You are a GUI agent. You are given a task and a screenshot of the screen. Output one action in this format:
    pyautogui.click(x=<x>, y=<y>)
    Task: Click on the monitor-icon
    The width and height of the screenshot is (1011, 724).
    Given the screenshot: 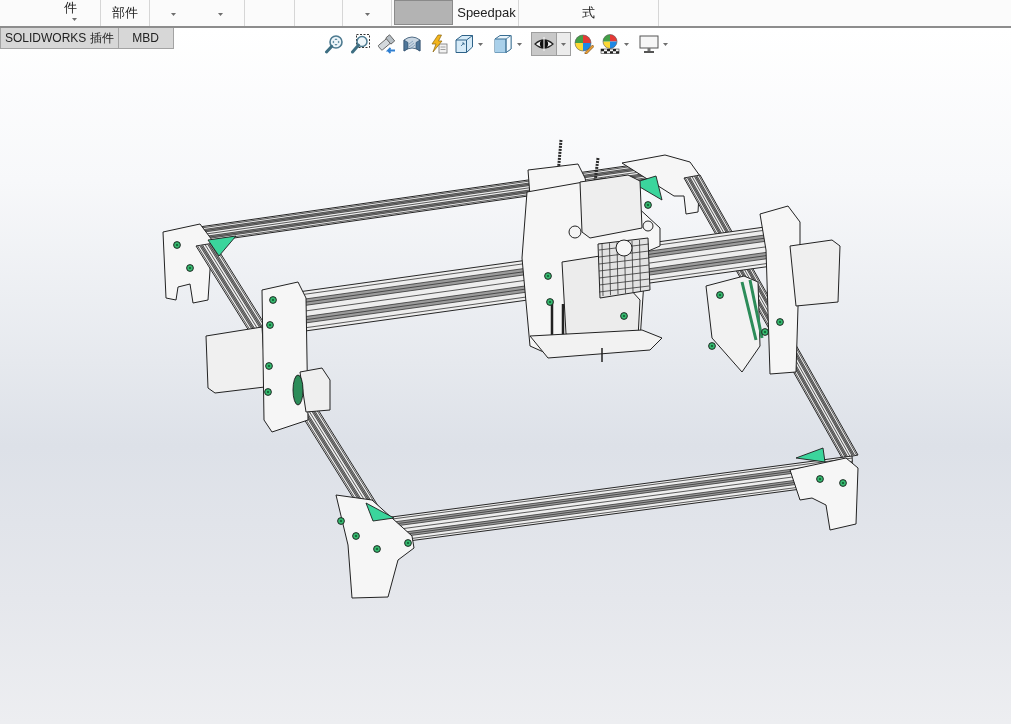 What is the action you would take?
    pyautogui.click(x=648, y=44)
    